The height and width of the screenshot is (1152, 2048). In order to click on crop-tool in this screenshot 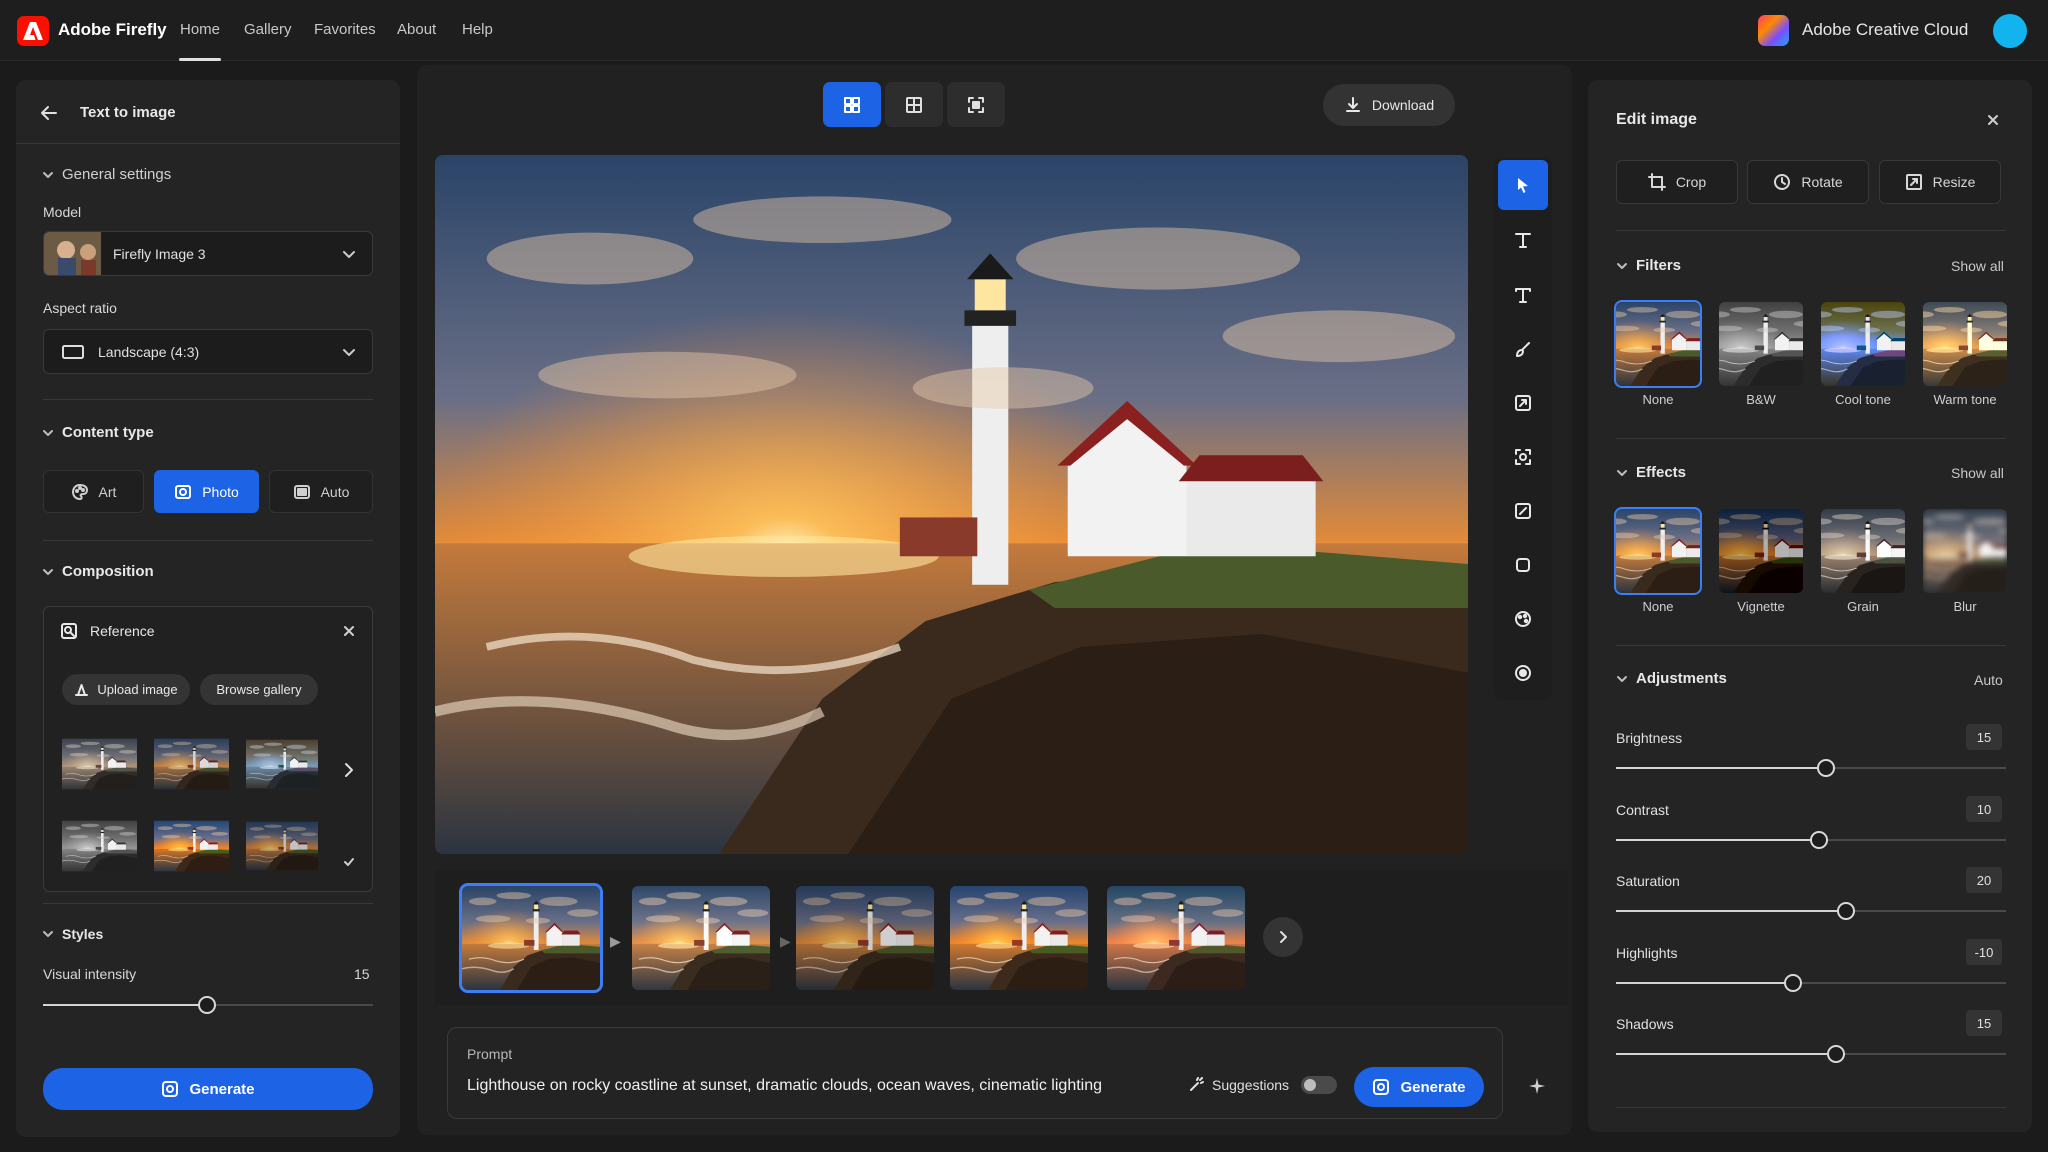, I will do `click(1523, 565)`.